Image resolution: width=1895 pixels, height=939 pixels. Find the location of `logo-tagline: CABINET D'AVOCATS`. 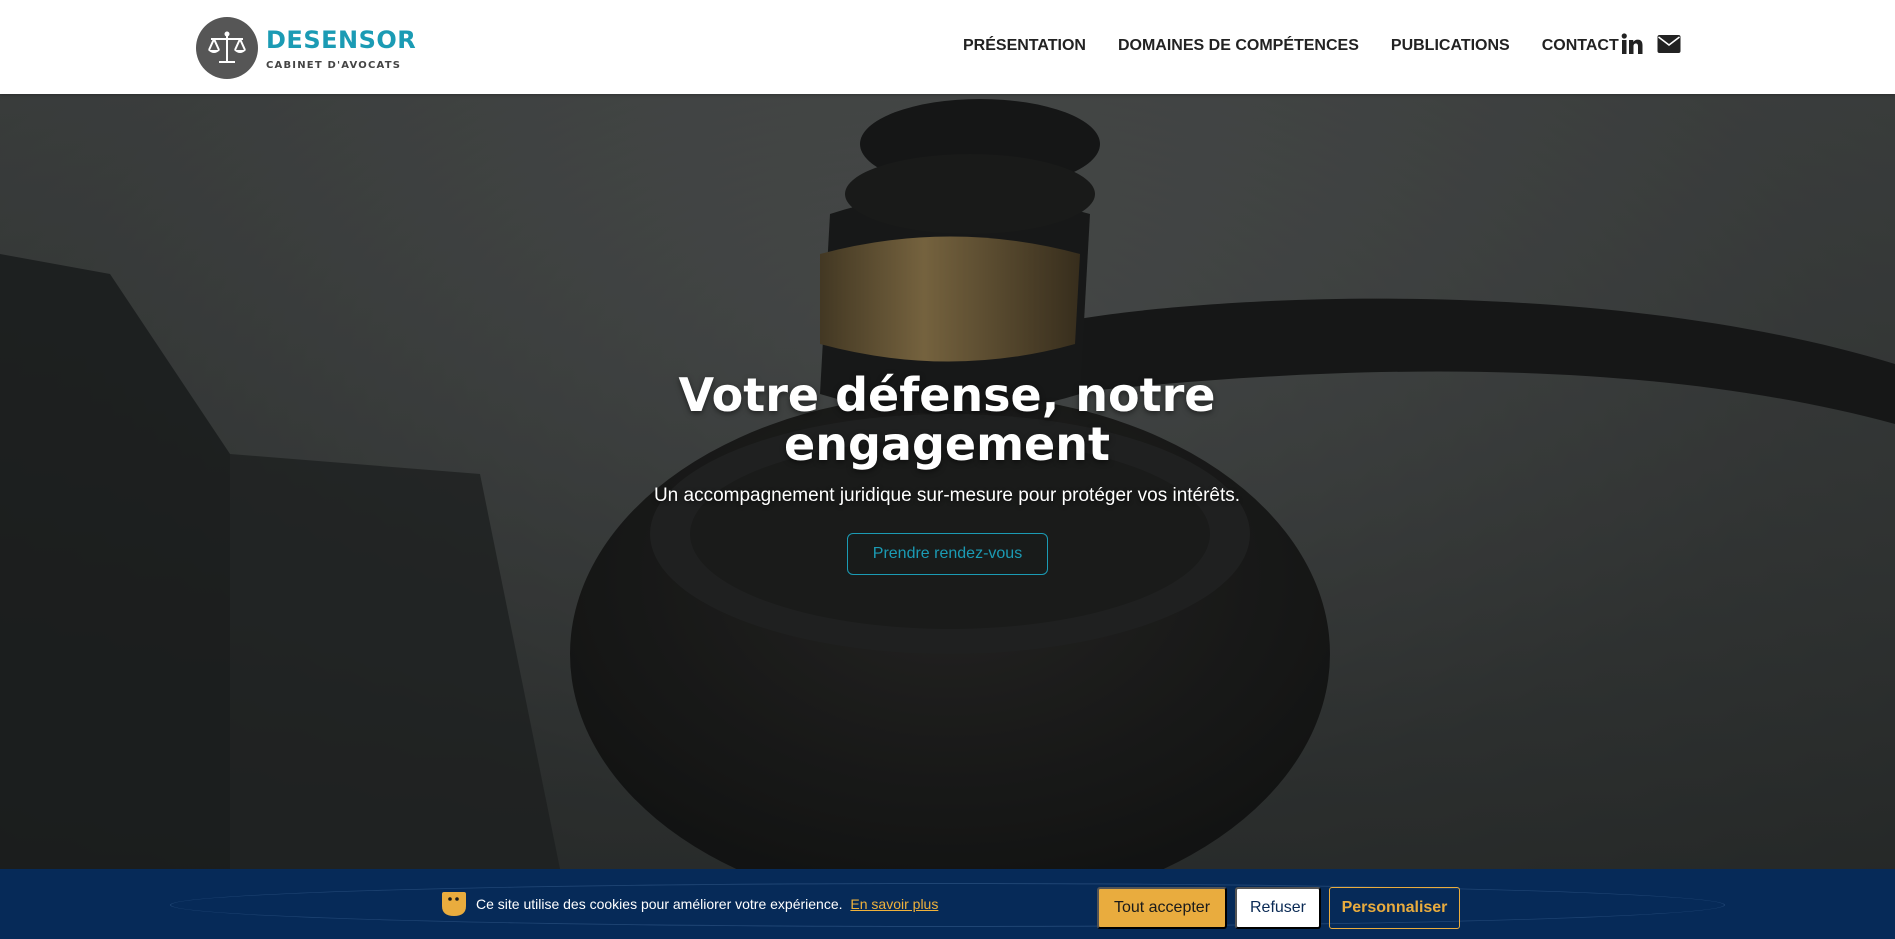

logo-tagline: CABINET D'AVOCATS is located at coordinates (334, 65).